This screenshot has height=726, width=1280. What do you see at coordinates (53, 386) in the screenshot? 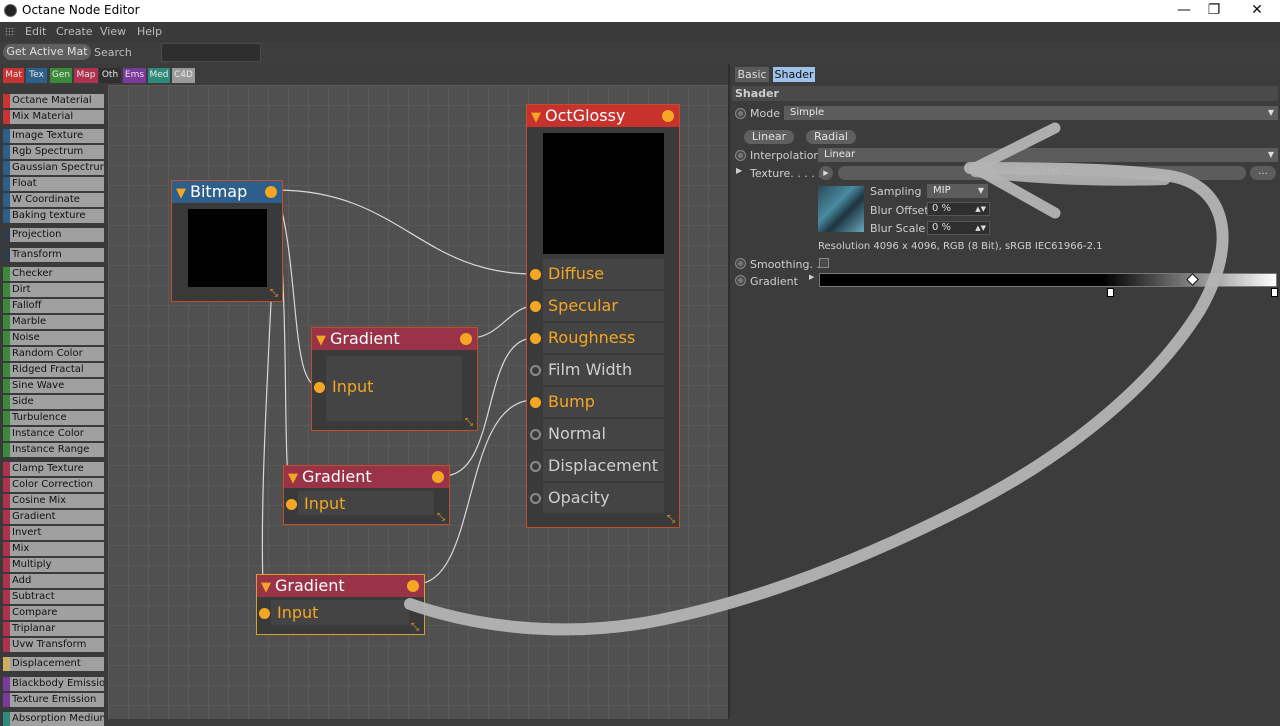
I see `node-list-item: Sine Wave` at bounding box center [53, 386].